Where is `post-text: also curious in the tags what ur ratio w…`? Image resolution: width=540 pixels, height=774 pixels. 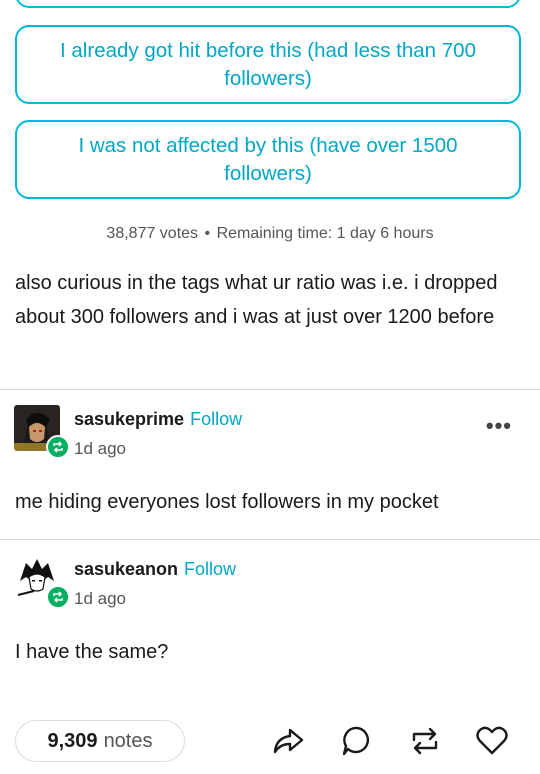
post-text: also curious in the tags what ur ratio w… is located at coordinates (256, 300).